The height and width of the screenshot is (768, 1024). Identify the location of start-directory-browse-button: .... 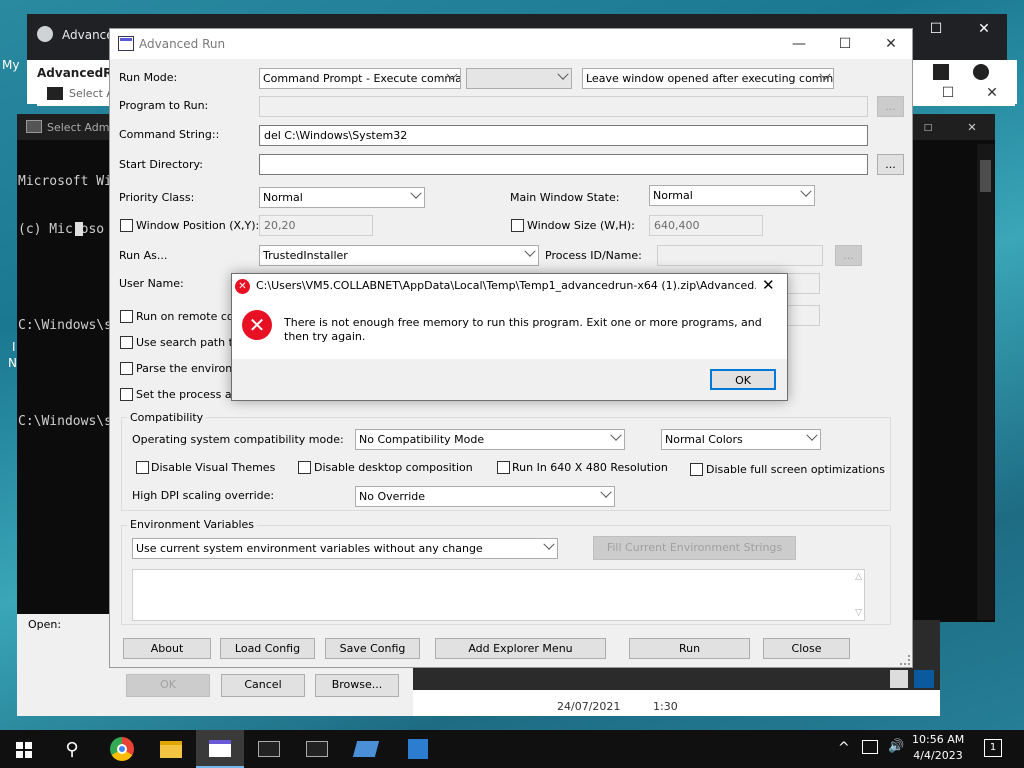
(890, 164).